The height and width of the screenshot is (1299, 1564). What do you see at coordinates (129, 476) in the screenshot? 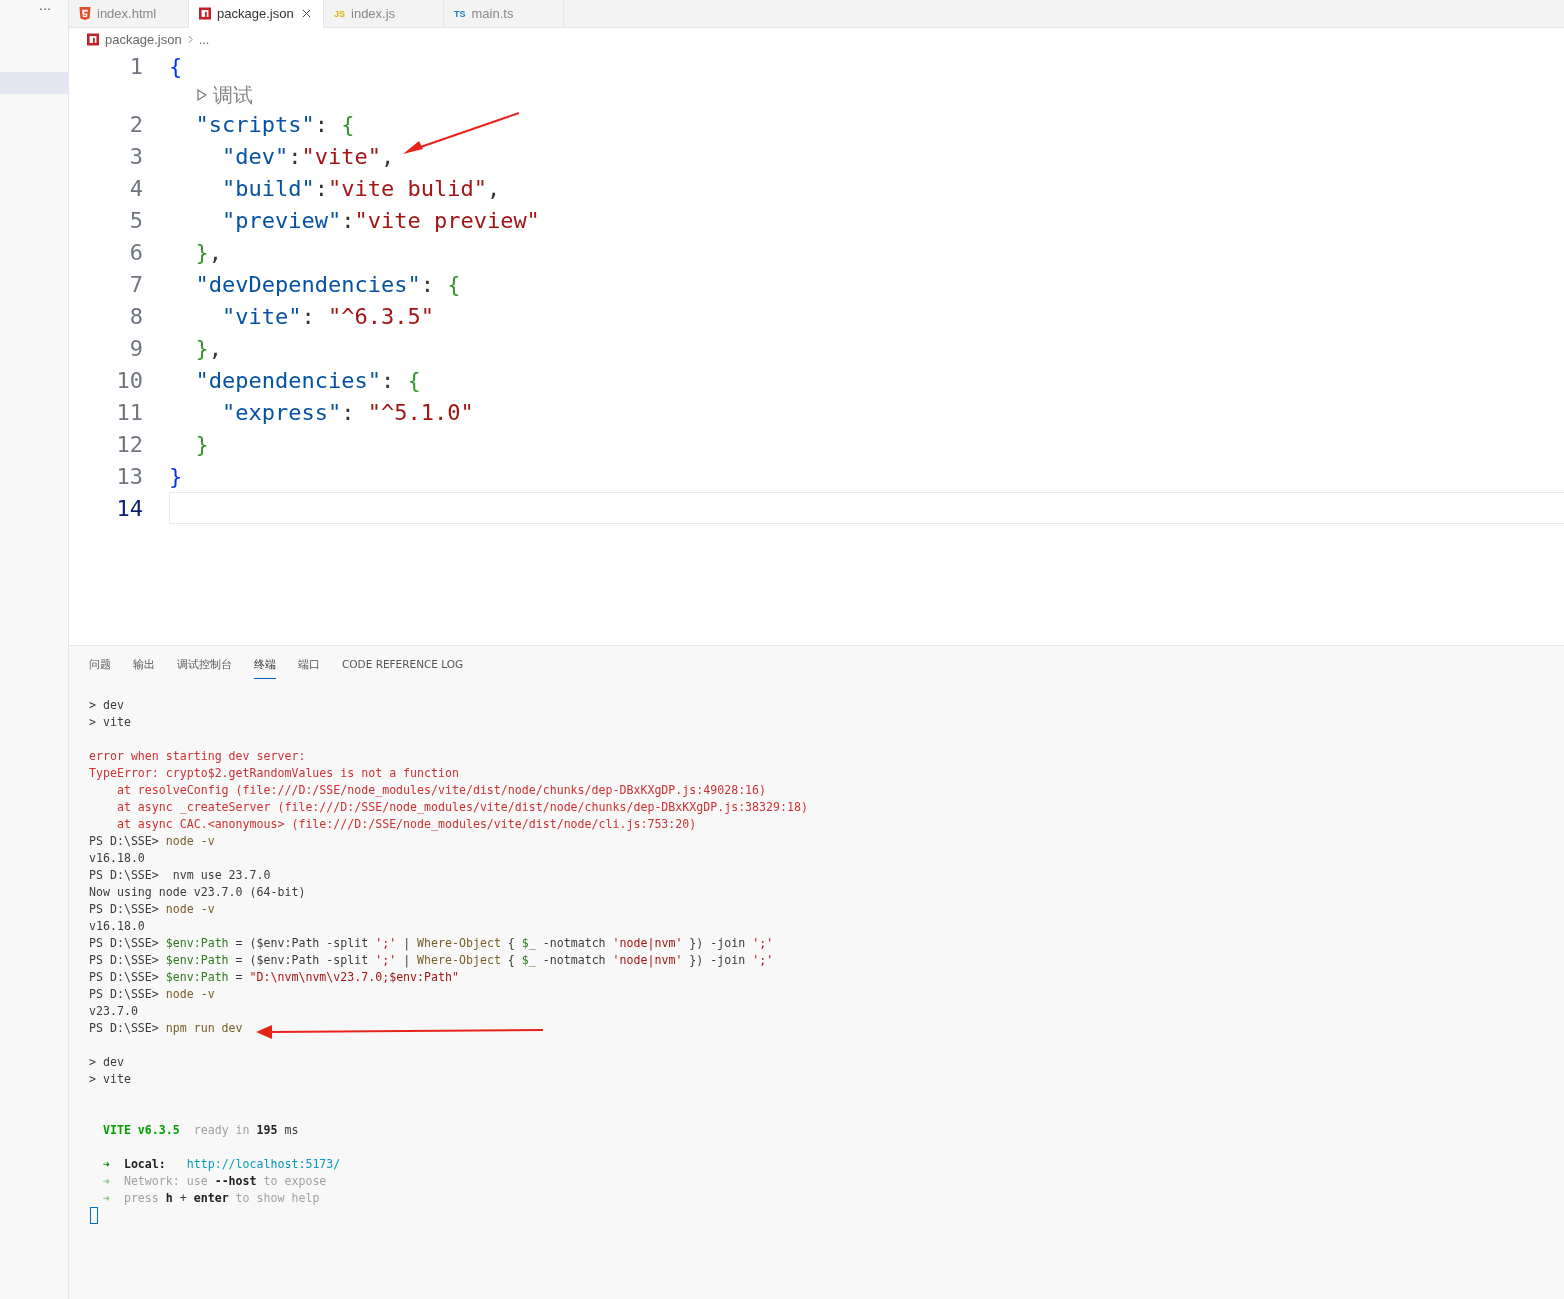
I see `line-number: 13` at bounding box center [129, 476].